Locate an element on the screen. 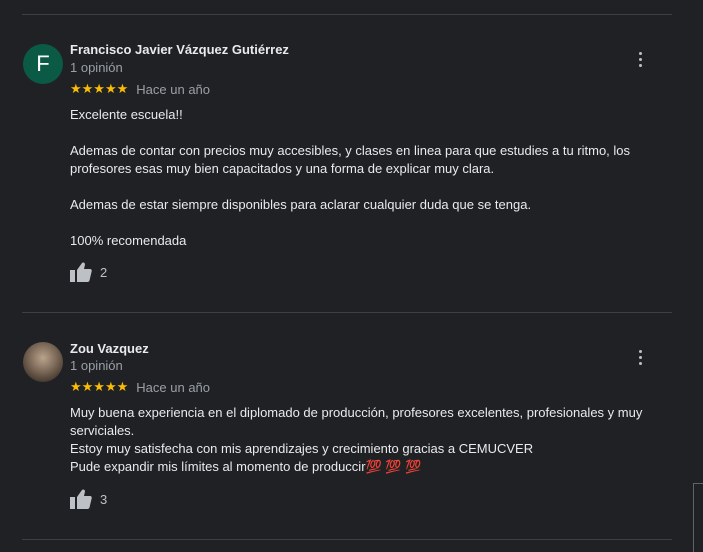 This screenshot has width=703, height=552. like-button: 2 is located at coordinates (88, 272).